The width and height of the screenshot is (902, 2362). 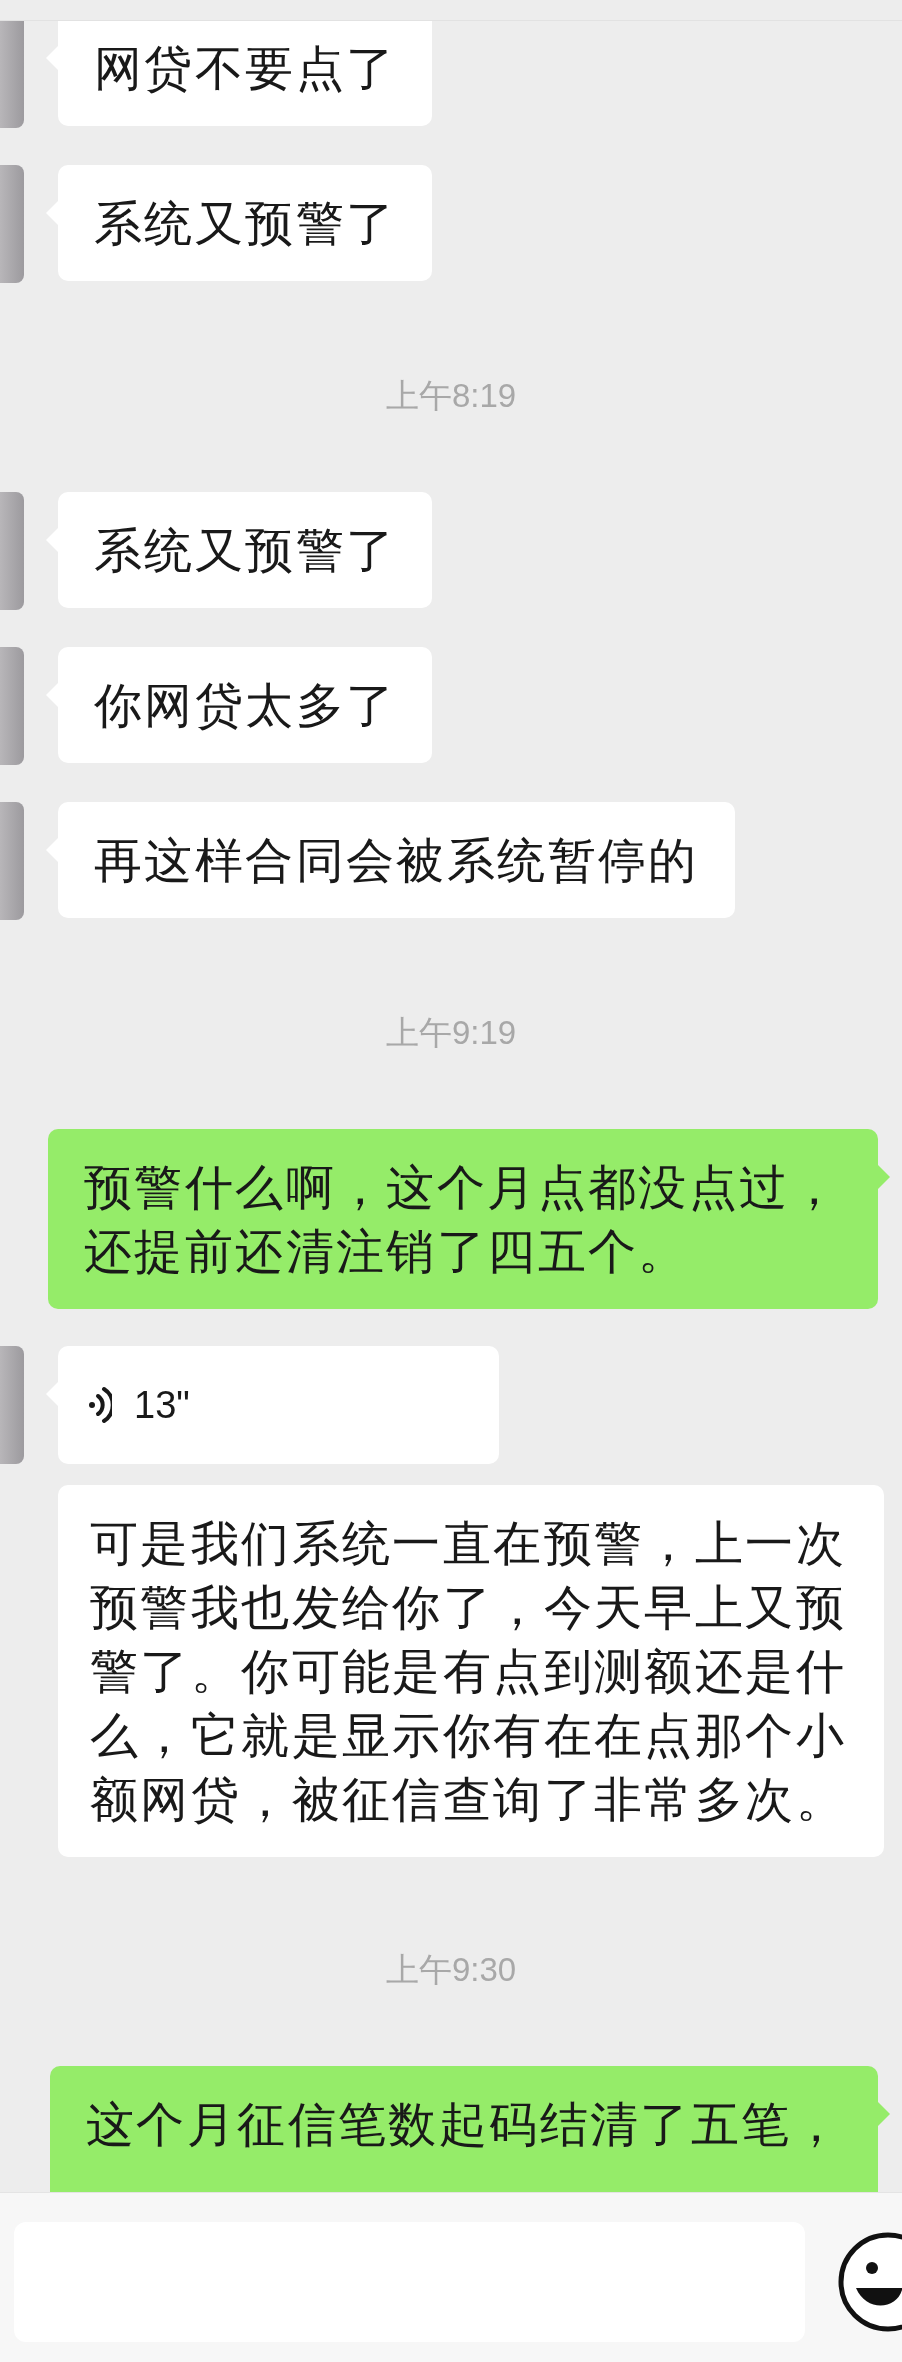 I want to click on message-bubble: 这个月征信笔数起码结清了五笔，, so click(x=464, y=2129).